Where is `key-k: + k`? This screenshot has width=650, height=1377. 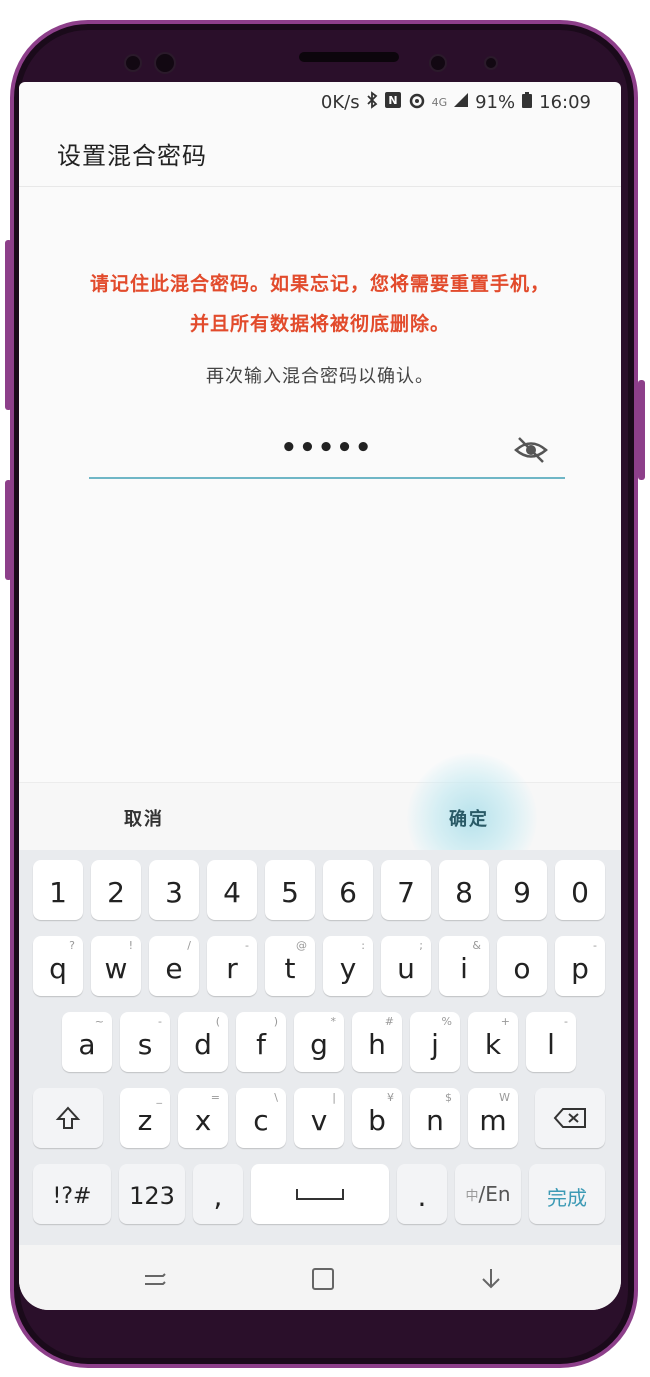 key-k: + k is located at coordinates (493, 1042).